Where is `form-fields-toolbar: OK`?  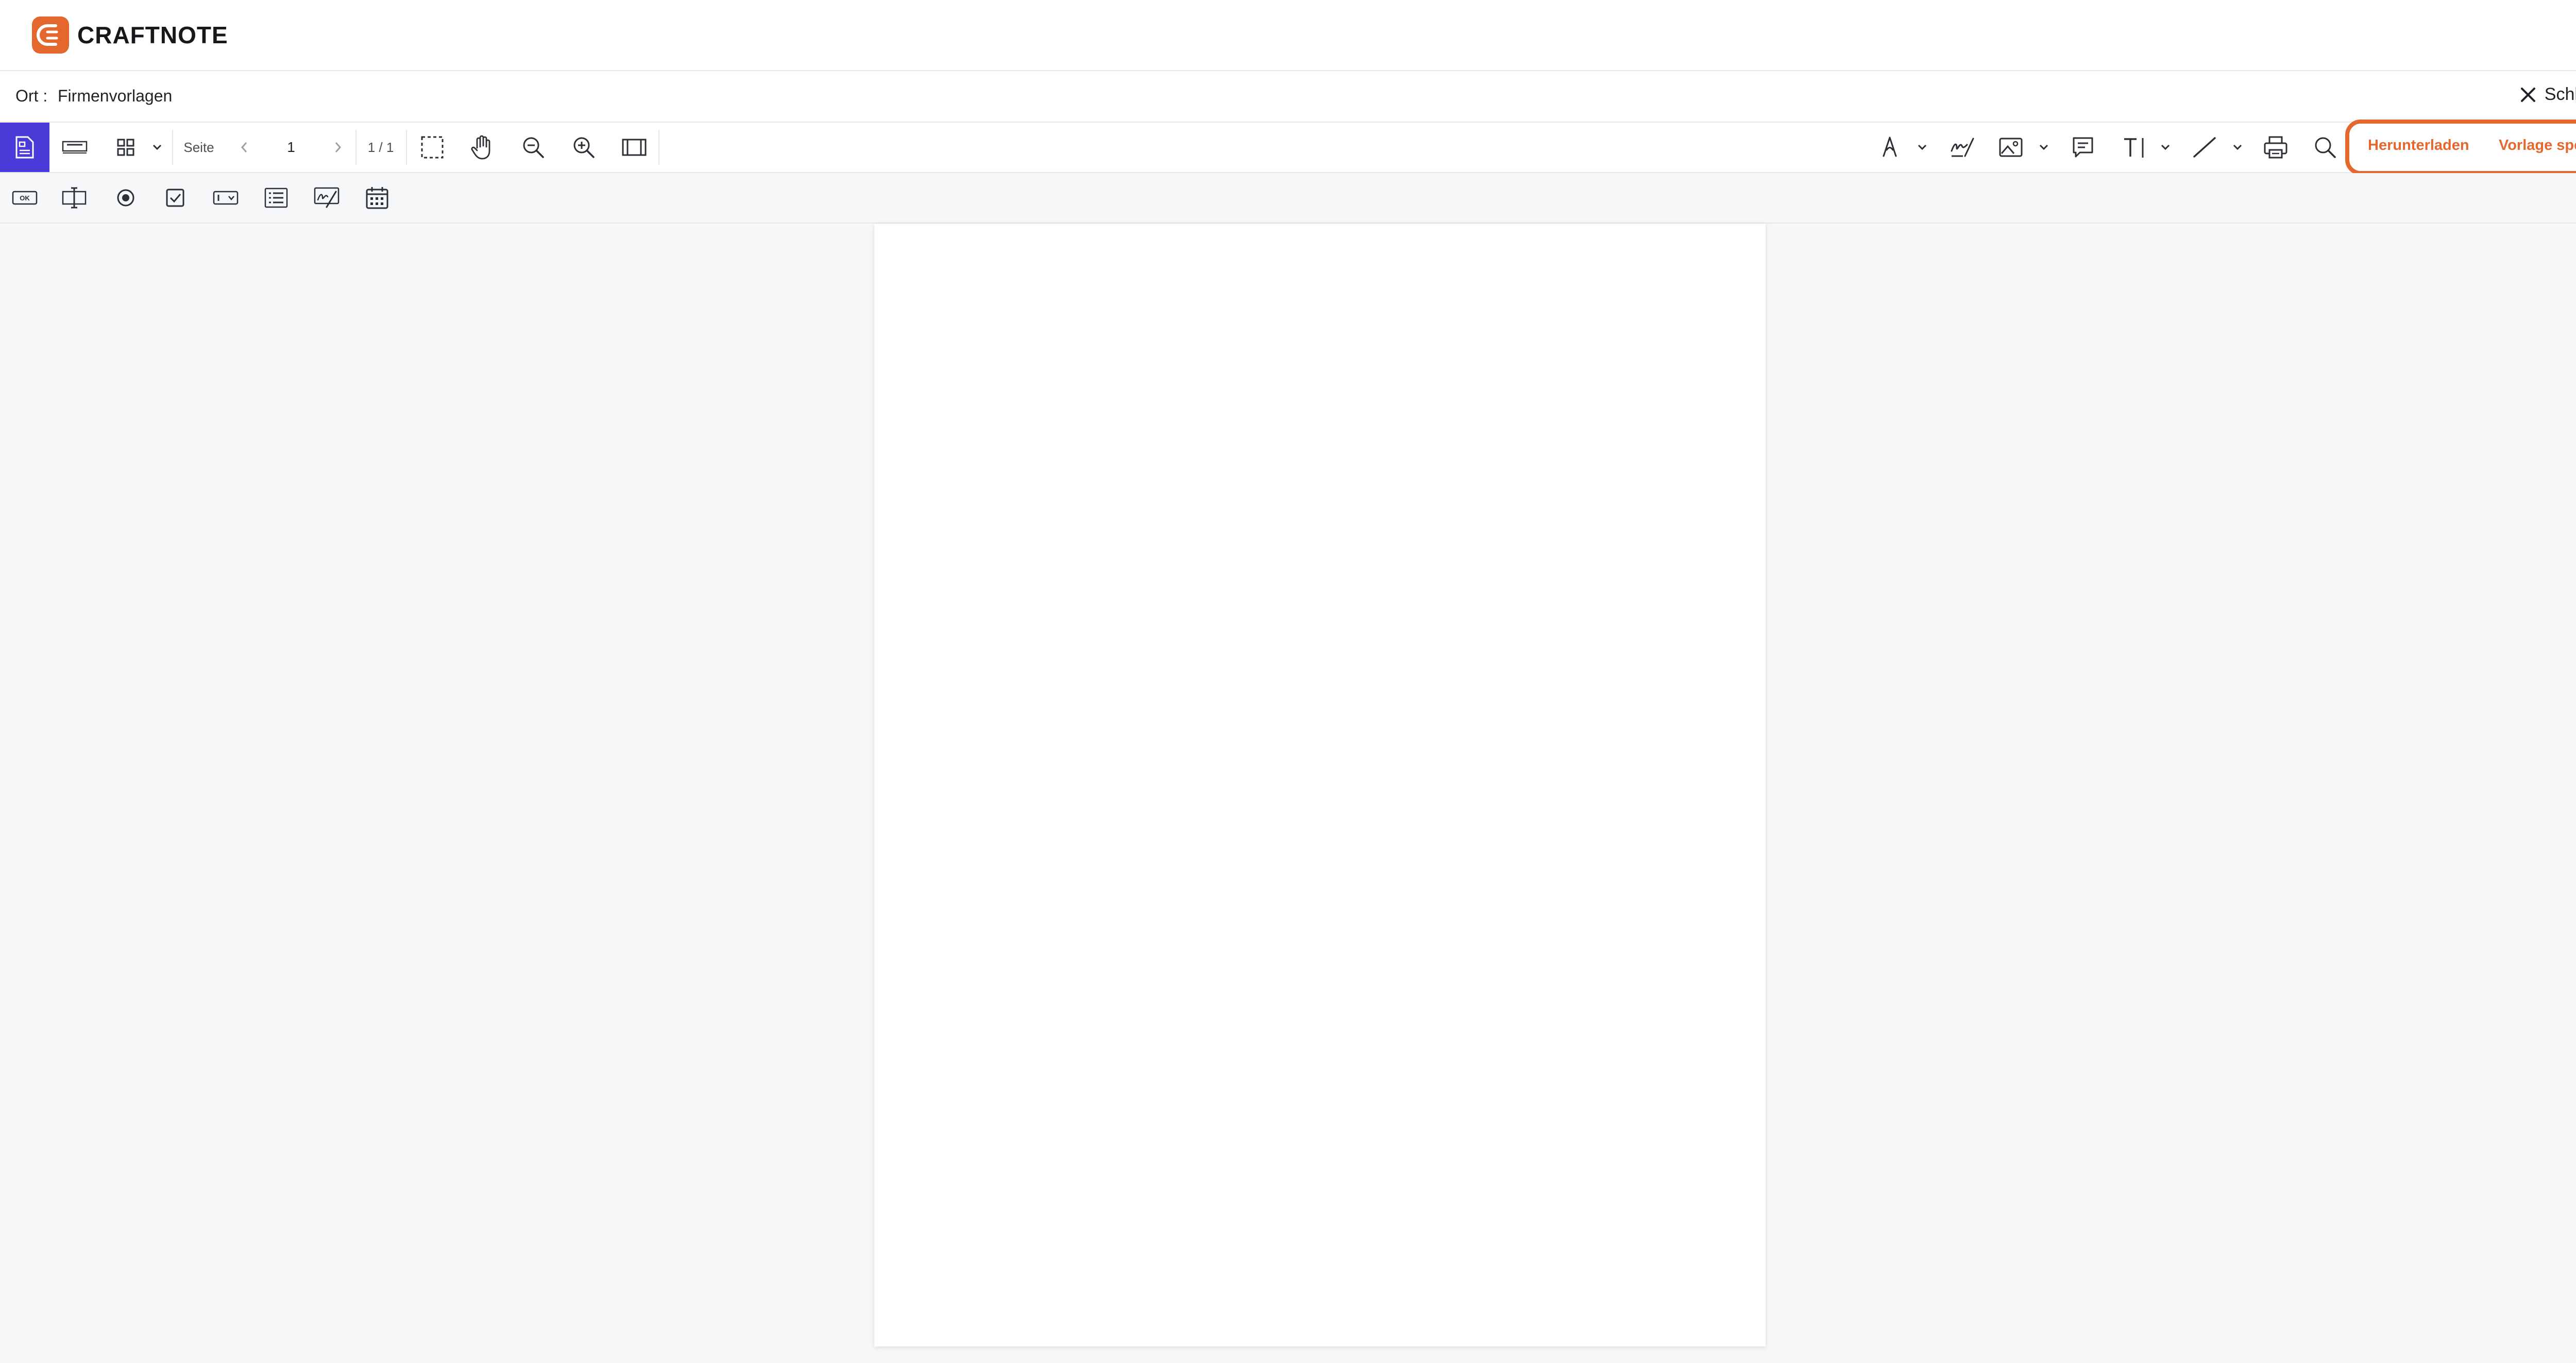 form-fields-toolbar: OK is located at coordinates (1288, 198).